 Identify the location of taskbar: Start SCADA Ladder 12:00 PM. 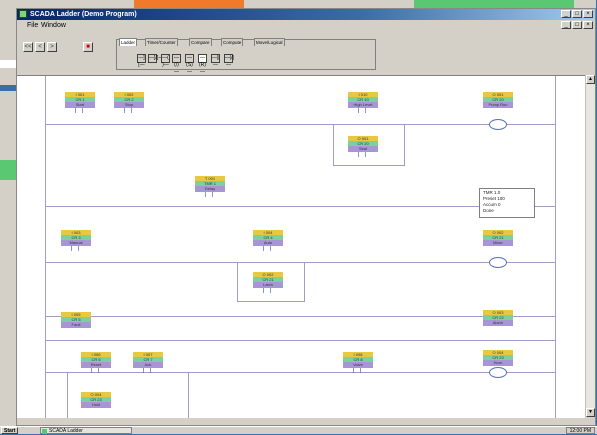
(298, 430).